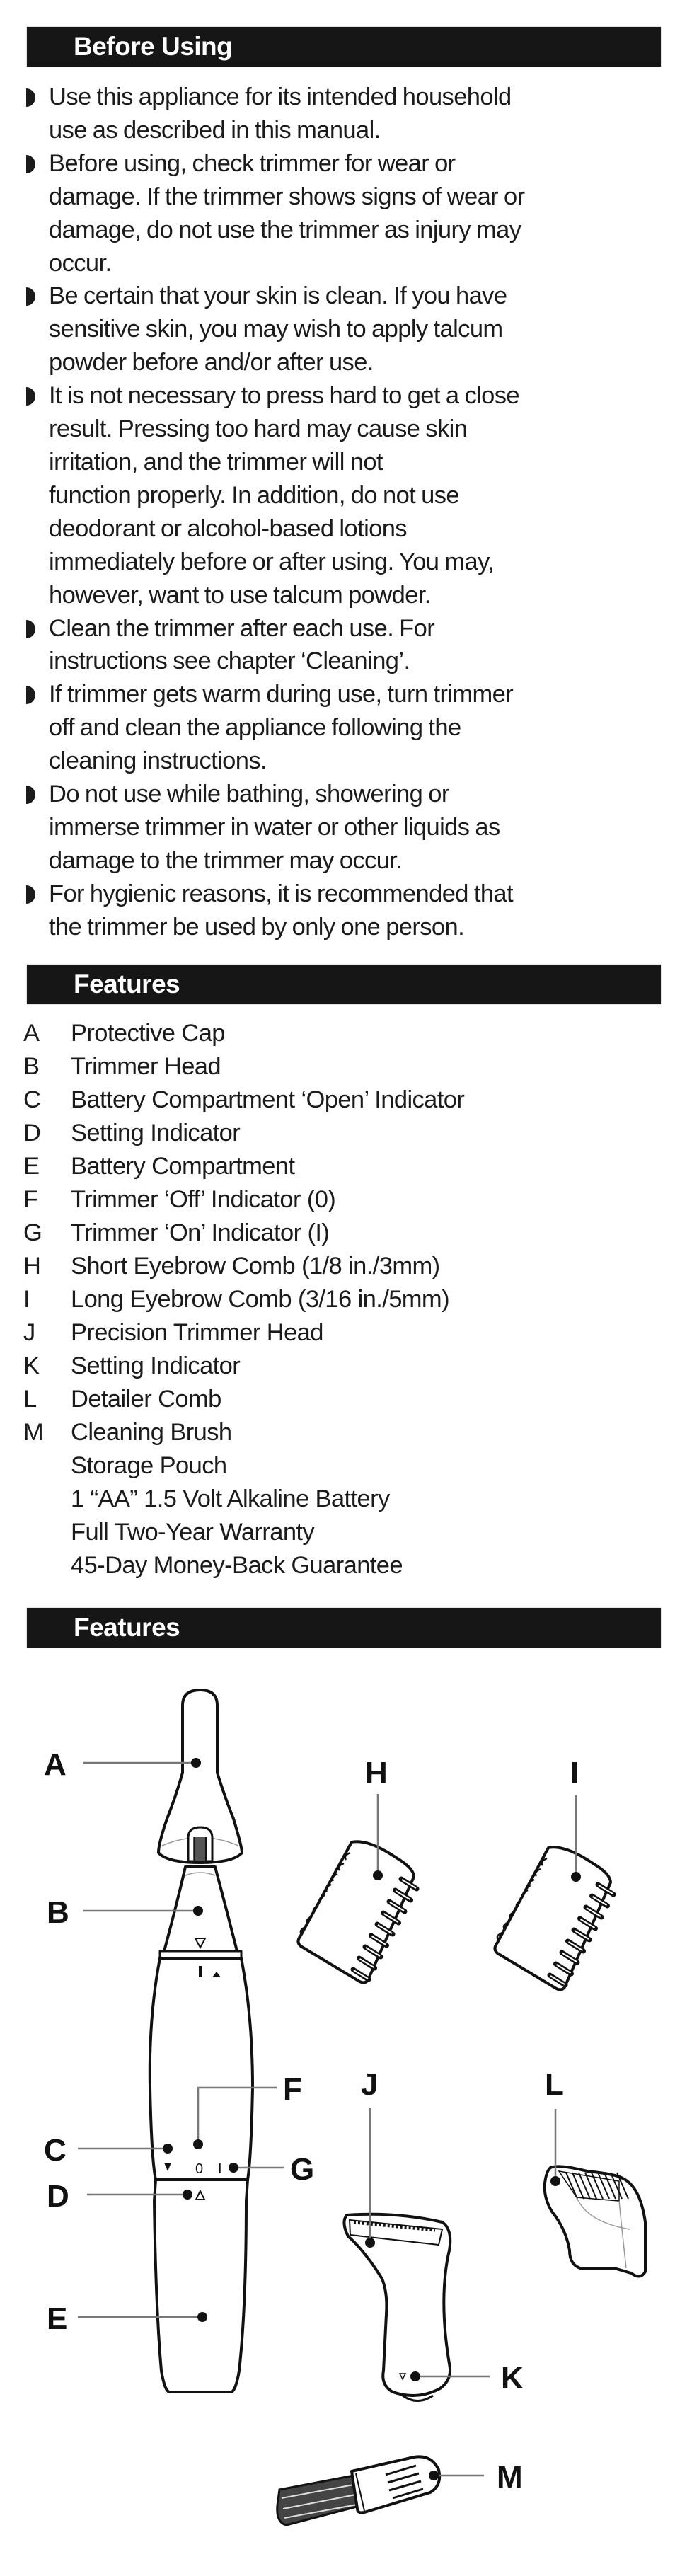  I want to click on bullet-text-line: the trimmer be used by only one person., so click(257, 927).